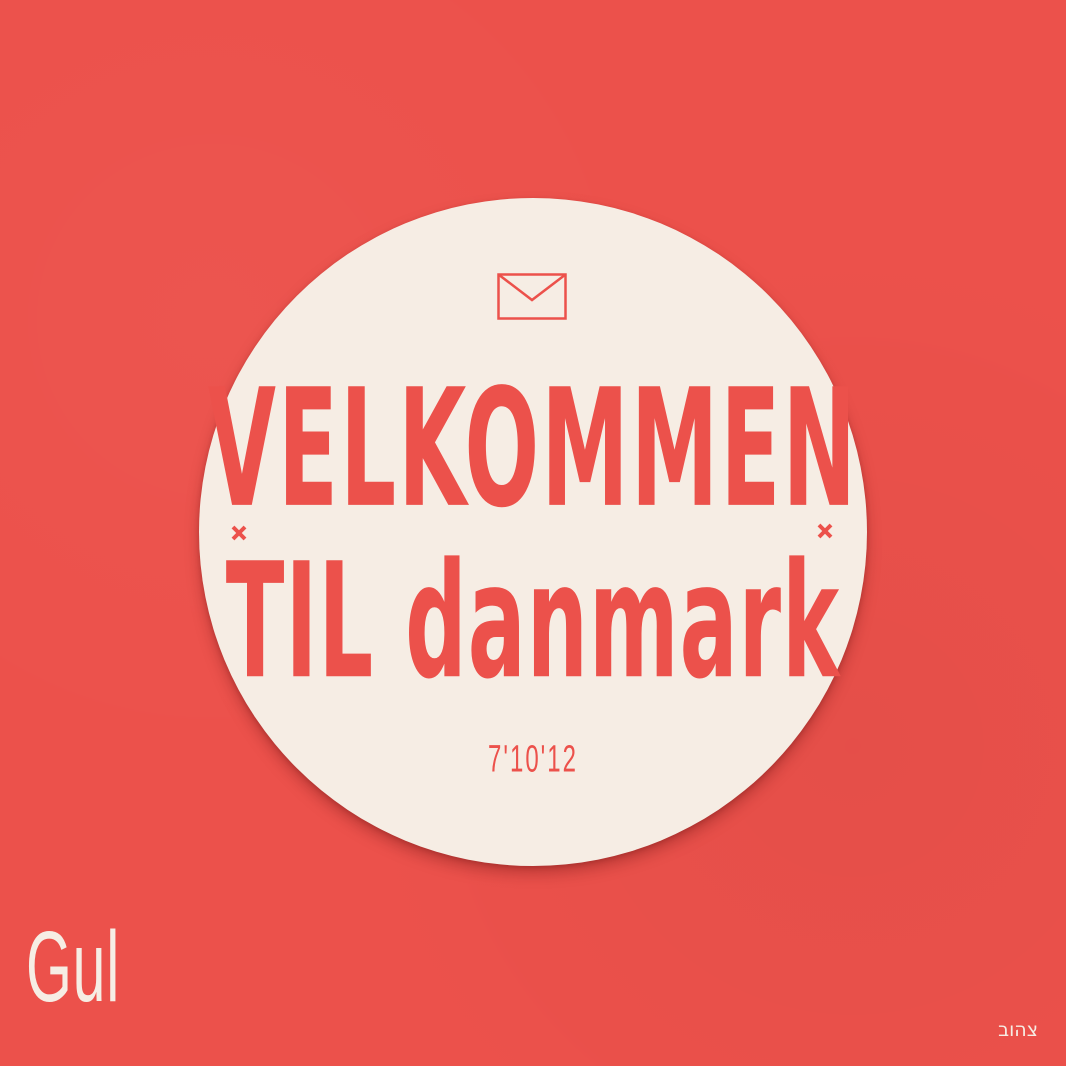 This screenshot has height=1066, width=1066. What do you see at coordinates (1018, 1030) in the screenshot?
I see `brand-name-hebrew: צהוב` at bounding box center [1018, 1030].